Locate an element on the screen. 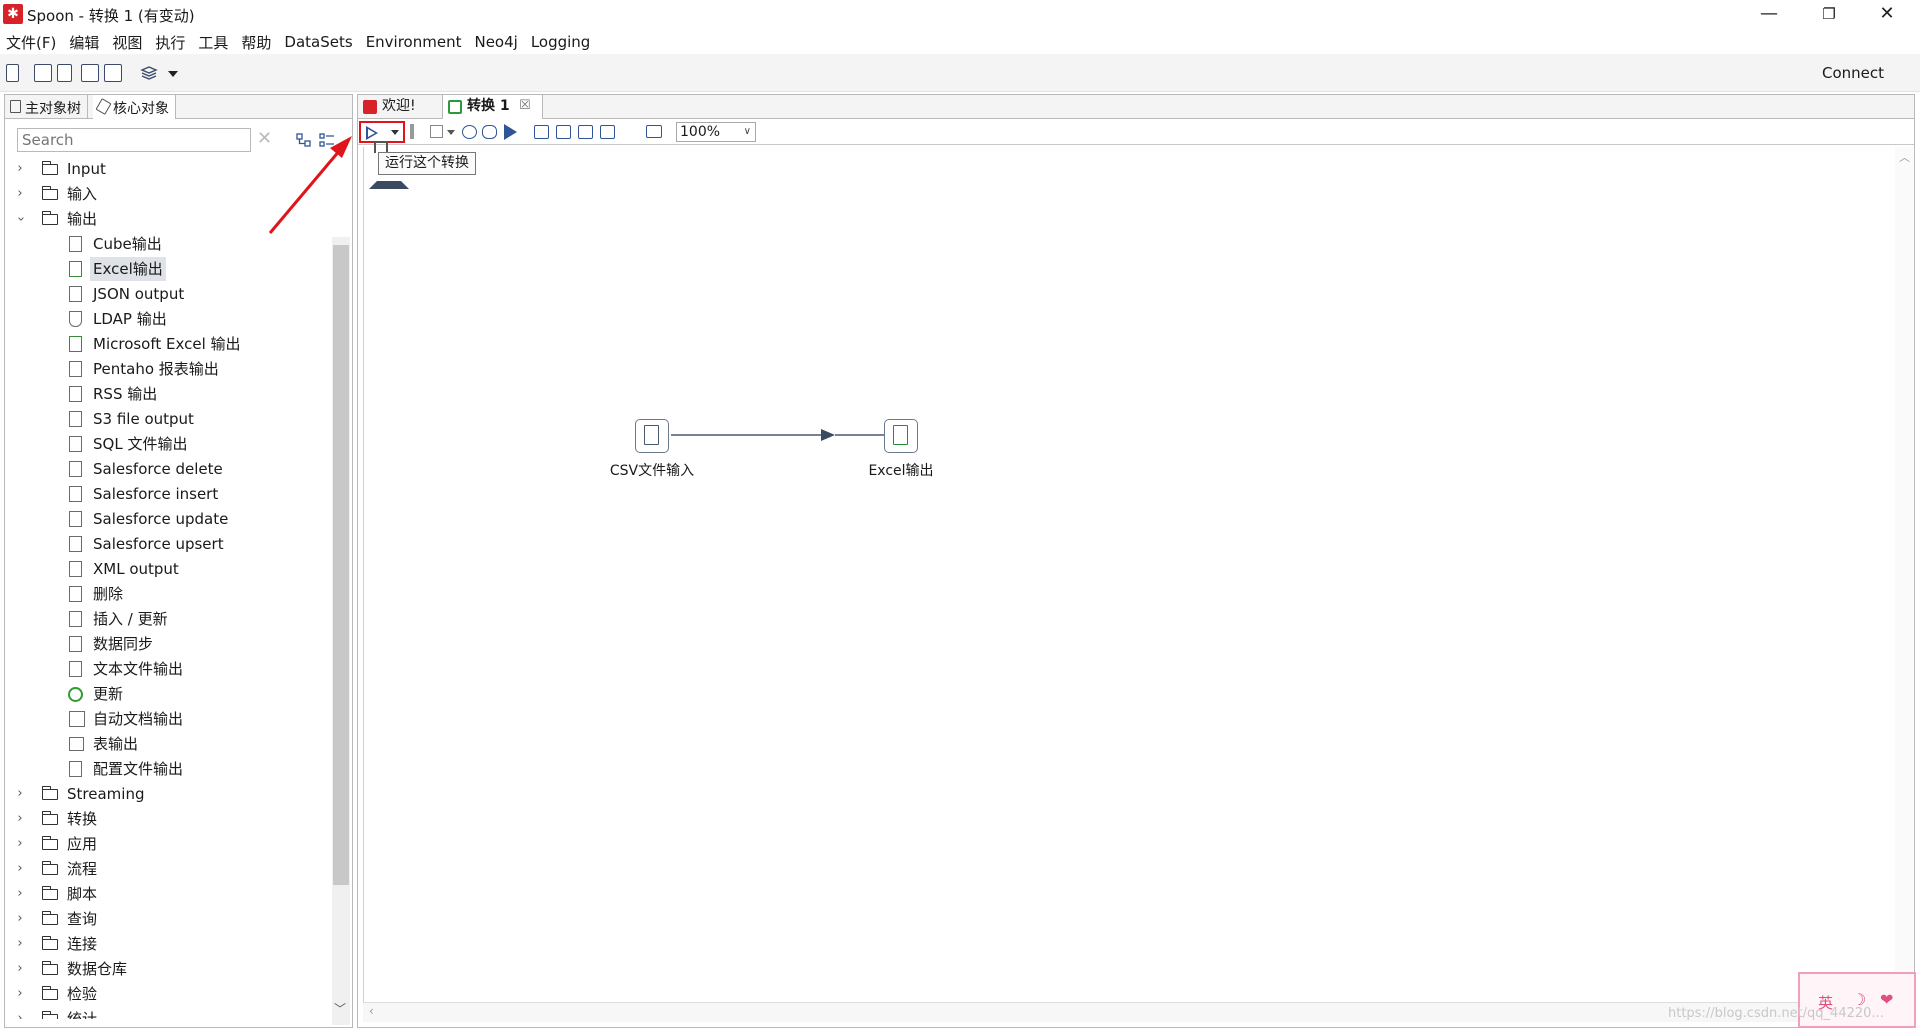 The height and width of the screenshot is (1030, 1920). scroll-down-icon: ﹀ is located at coordinates (340, 1008).